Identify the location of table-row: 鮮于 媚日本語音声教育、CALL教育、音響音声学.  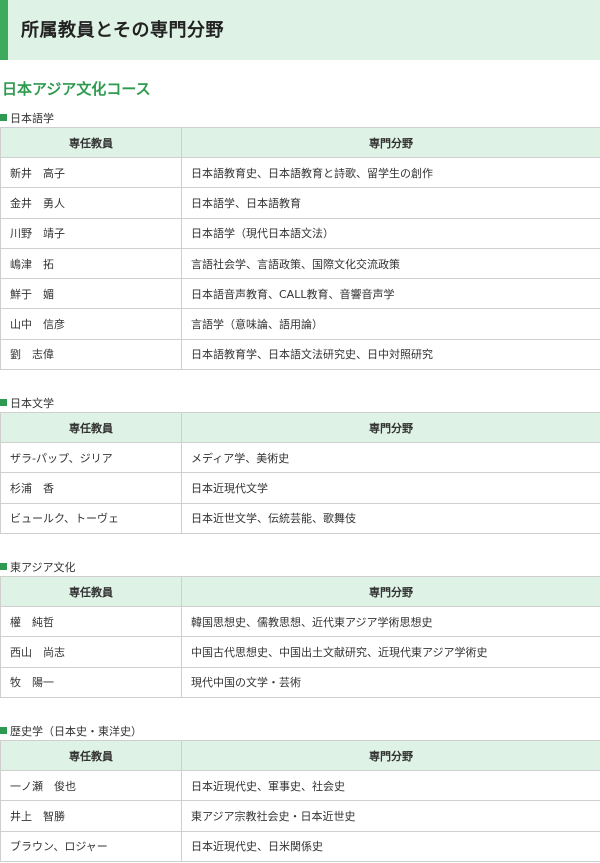
(300, 294).